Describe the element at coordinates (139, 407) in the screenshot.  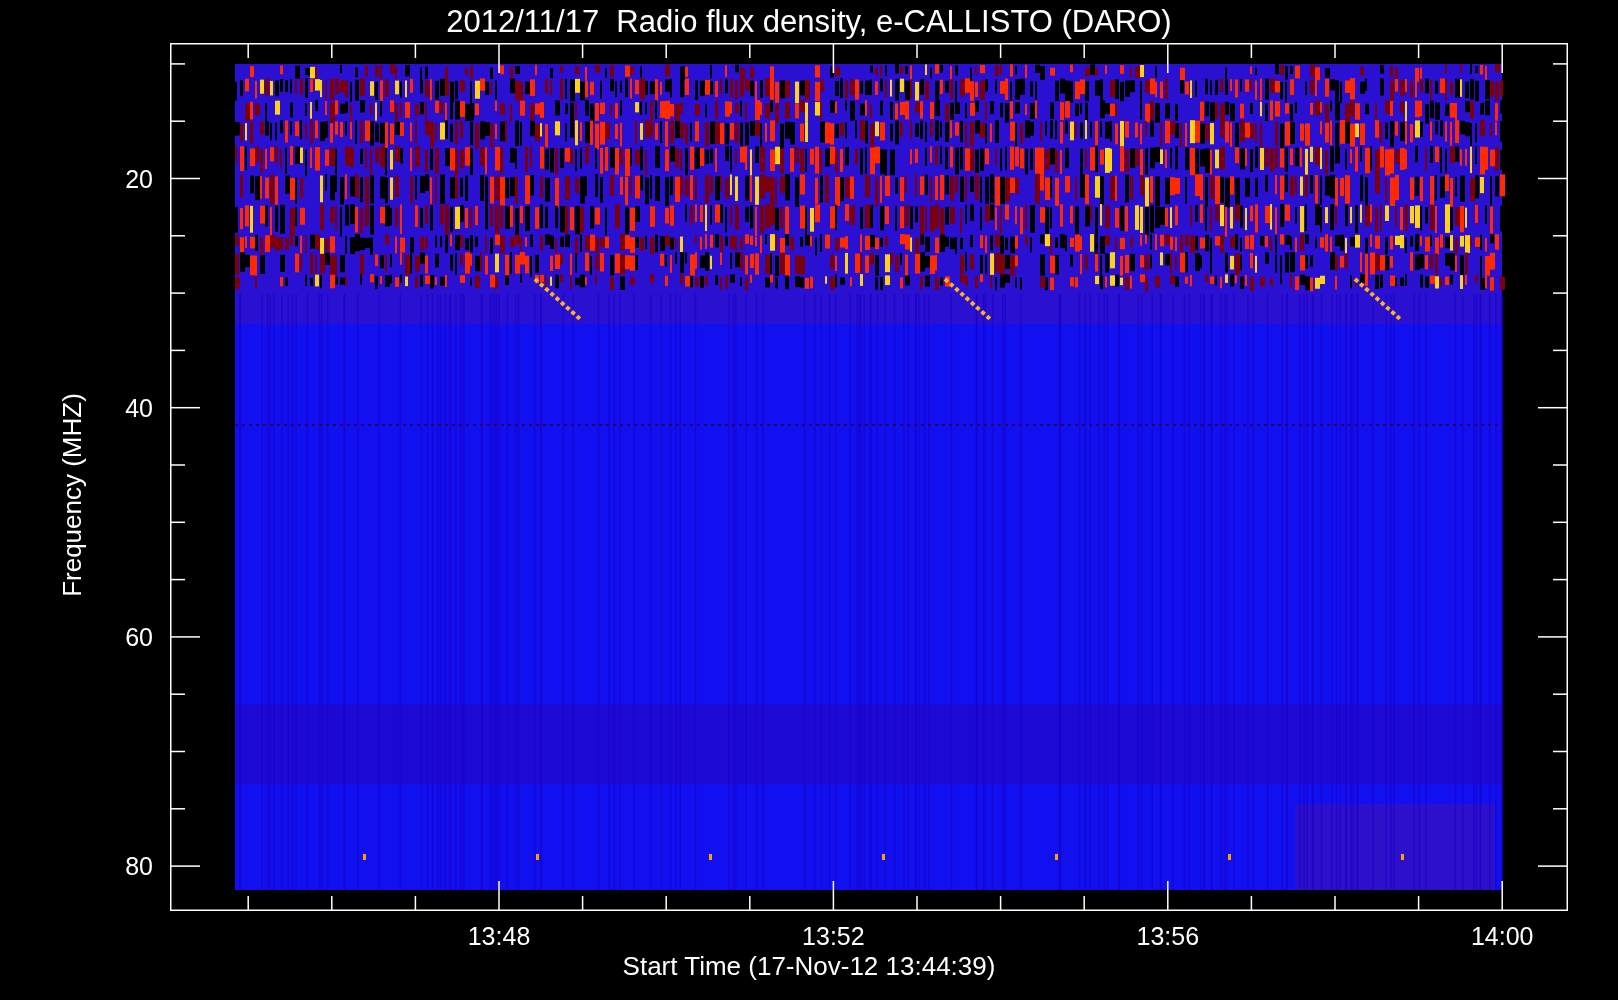
I see `y-tick-label: 40` at that location.